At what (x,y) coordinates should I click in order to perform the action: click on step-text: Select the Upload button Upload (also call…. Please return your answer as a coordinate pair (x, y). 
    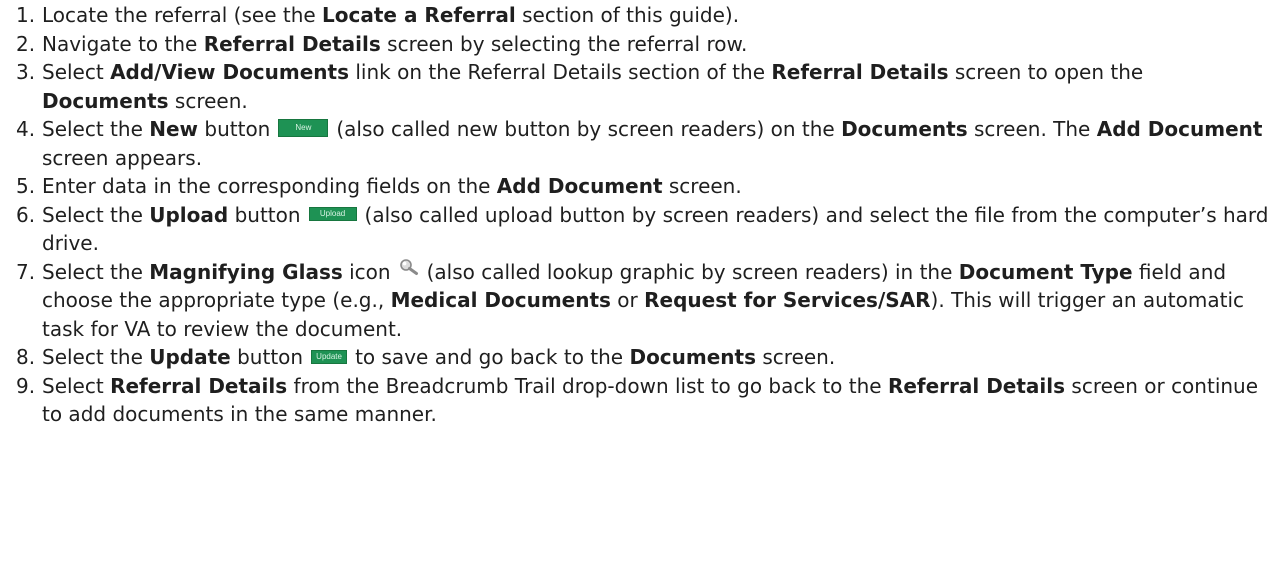
    Looking at the image, I should click on (662, 229).